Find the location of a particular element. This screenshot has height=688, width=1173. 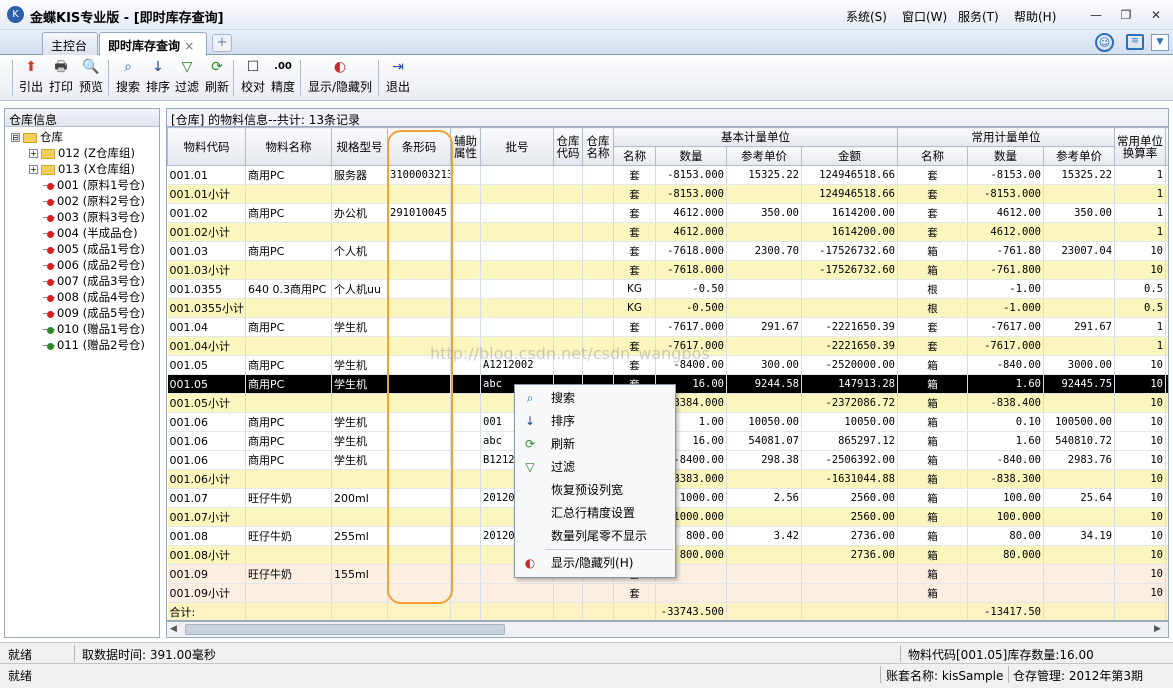

col-header-base-price: 参考单价 is located at coordinates (764, 156).